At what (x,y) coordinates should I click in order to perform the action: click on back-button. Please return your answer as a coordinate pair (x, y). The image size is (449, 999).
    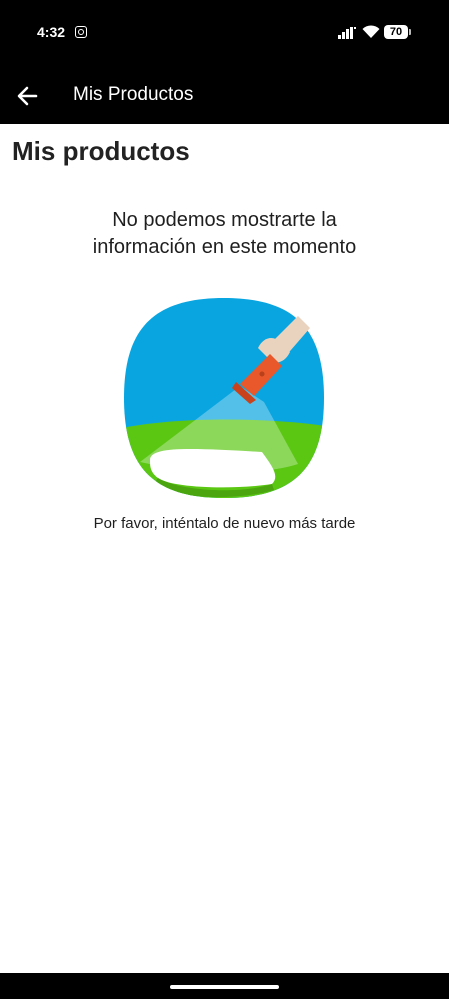
    Looking at the image, I should click on (28, 96).